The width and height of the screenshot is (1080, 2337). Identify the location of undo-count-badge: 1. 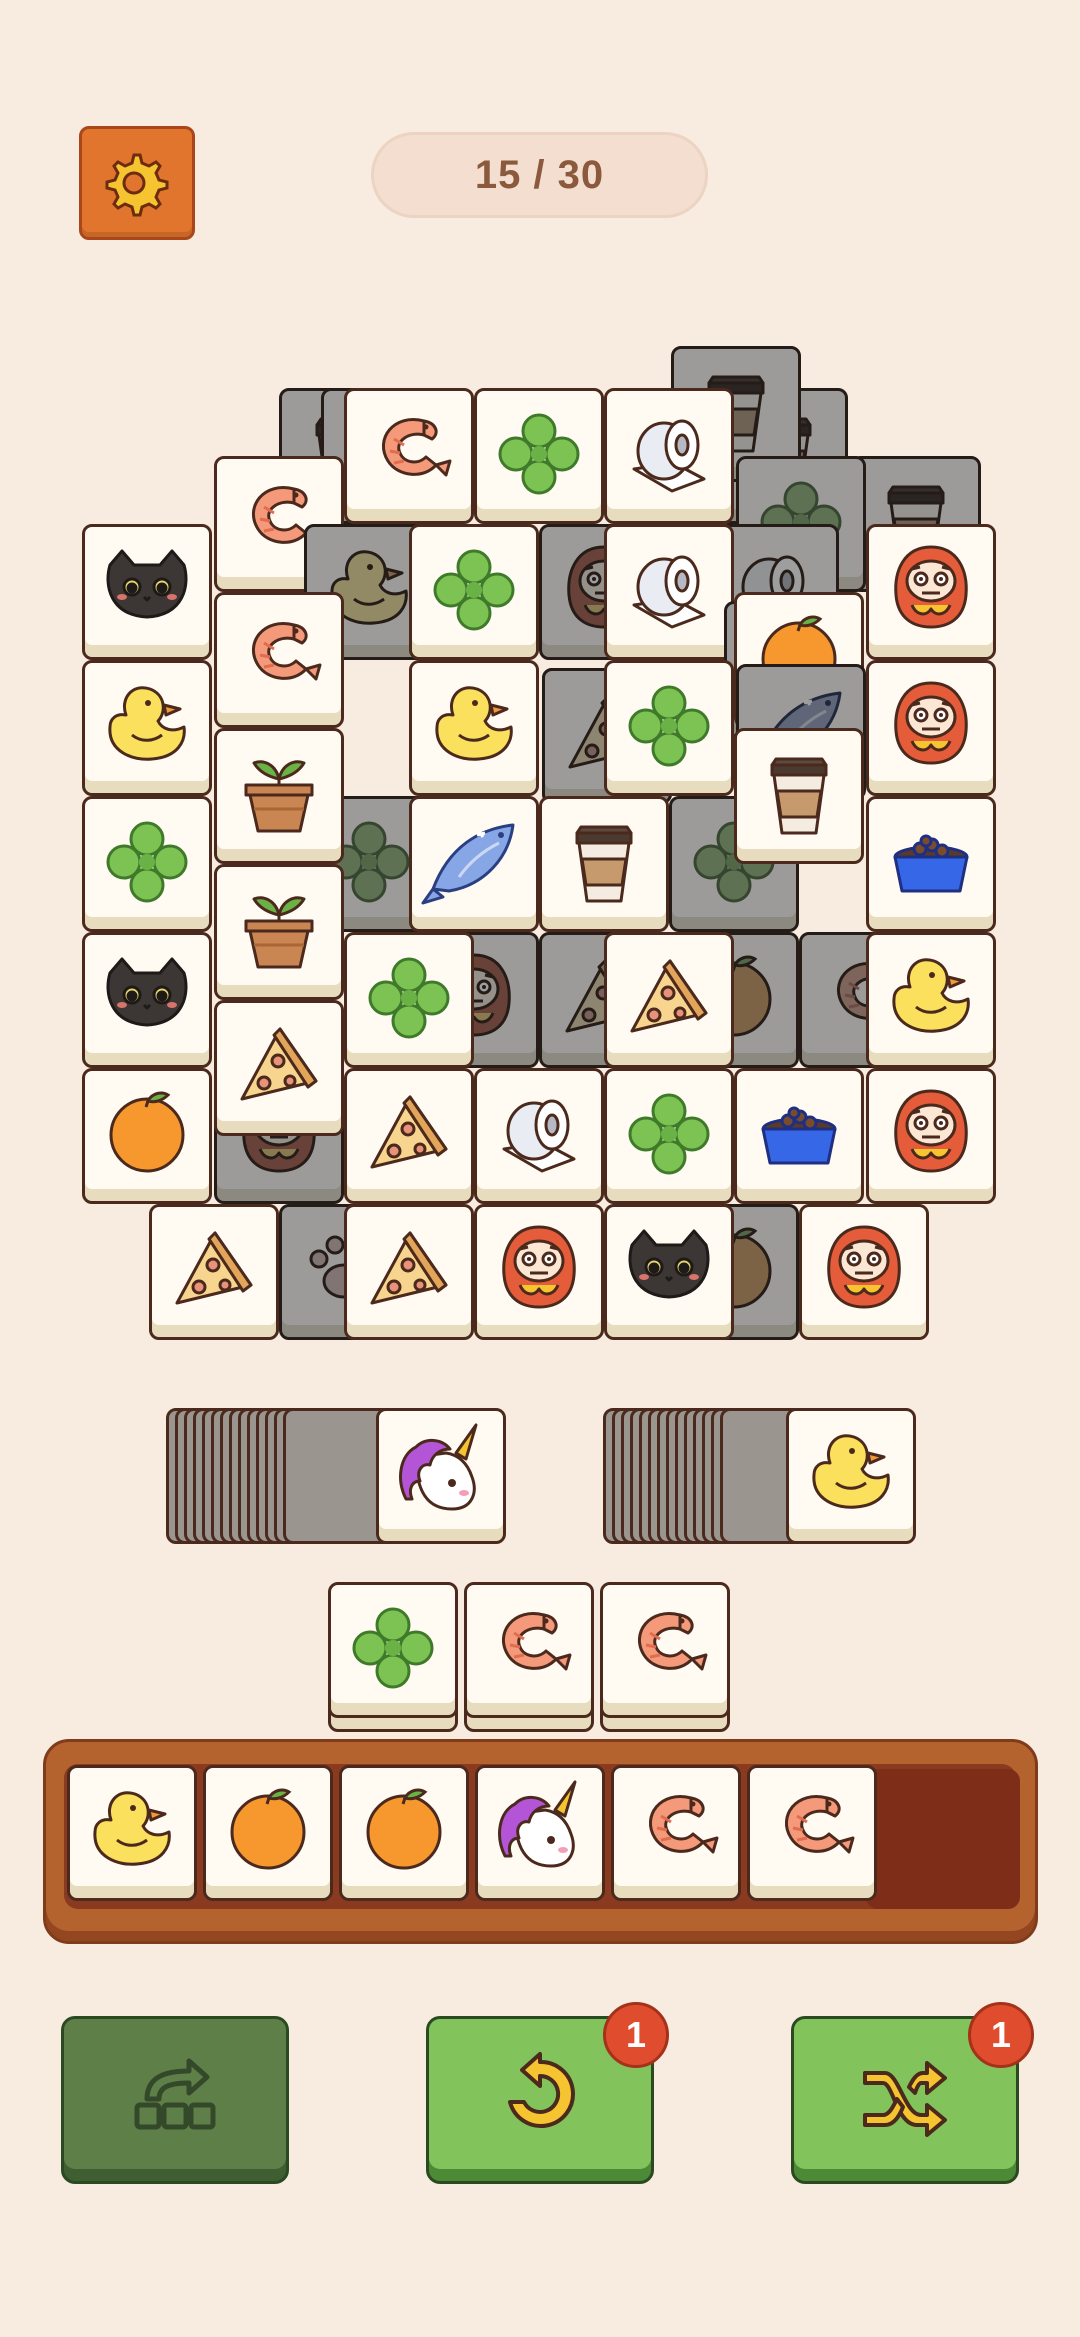
(636, 2035).